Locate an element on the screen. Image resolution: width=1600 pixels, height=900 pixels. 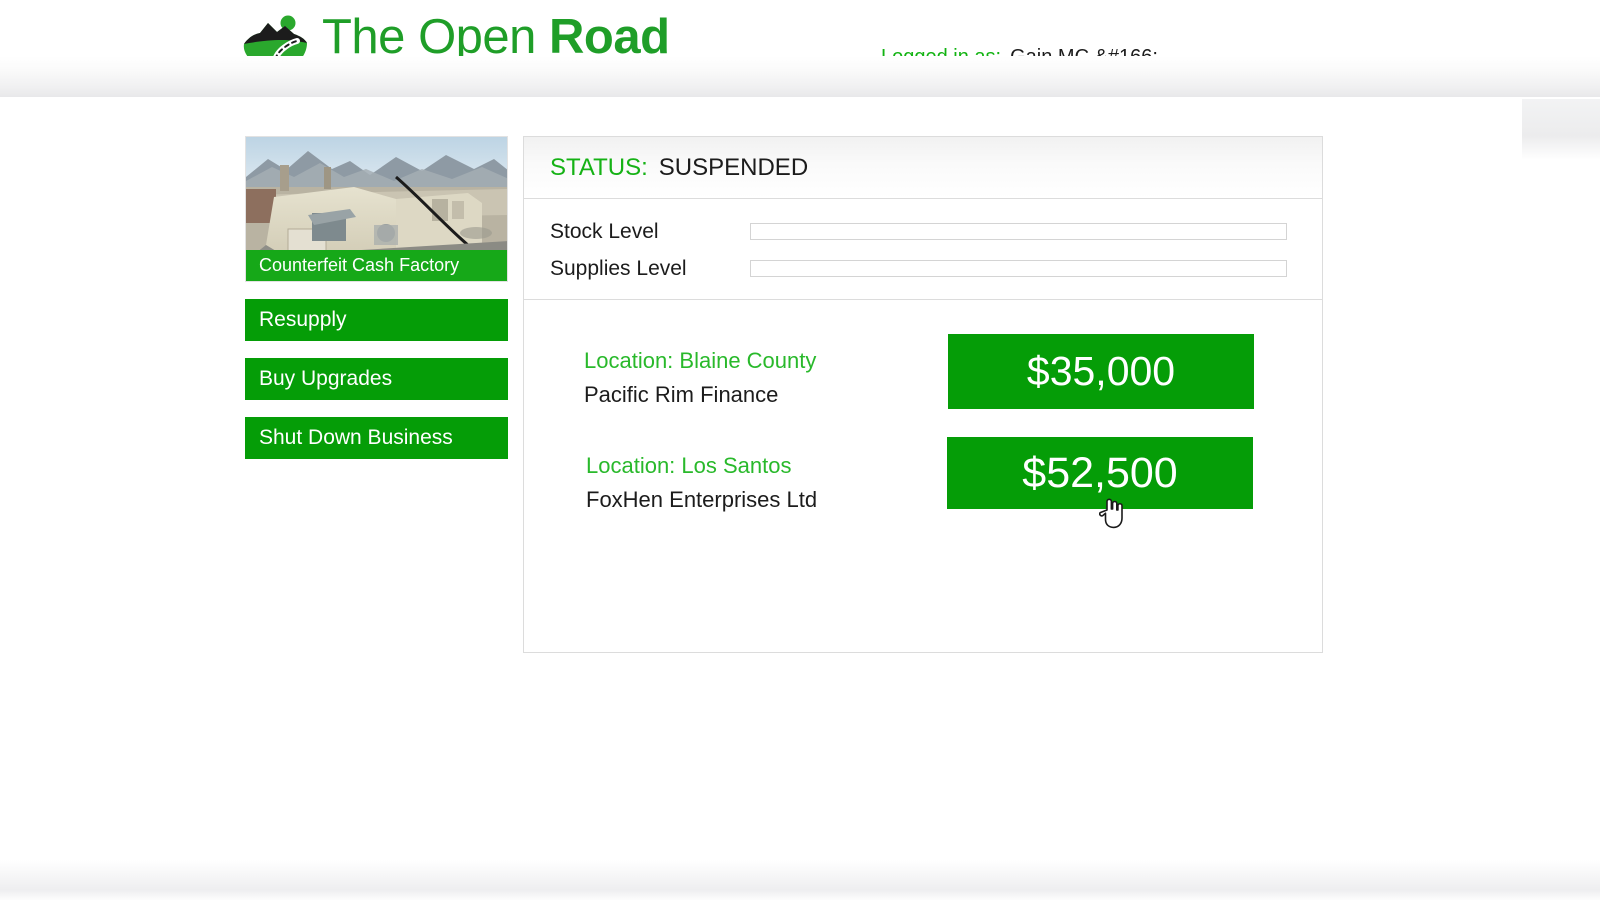
stock-level-label: Stock Level is located at coordinates (604, 231).